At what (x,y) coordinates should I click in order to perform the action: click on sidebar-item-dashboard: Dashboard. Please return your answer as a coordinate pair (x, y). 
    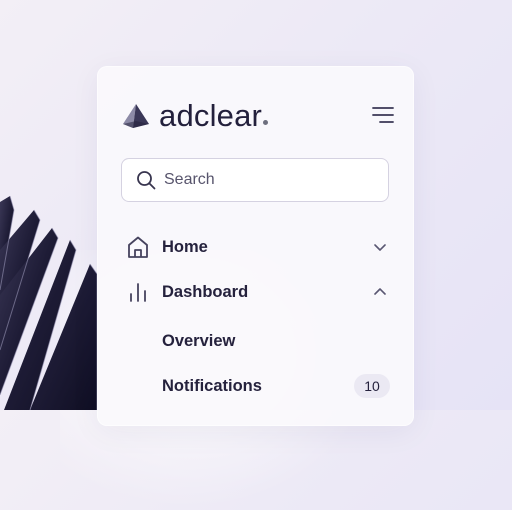
    Looking at the image, I should click on (256, 292).